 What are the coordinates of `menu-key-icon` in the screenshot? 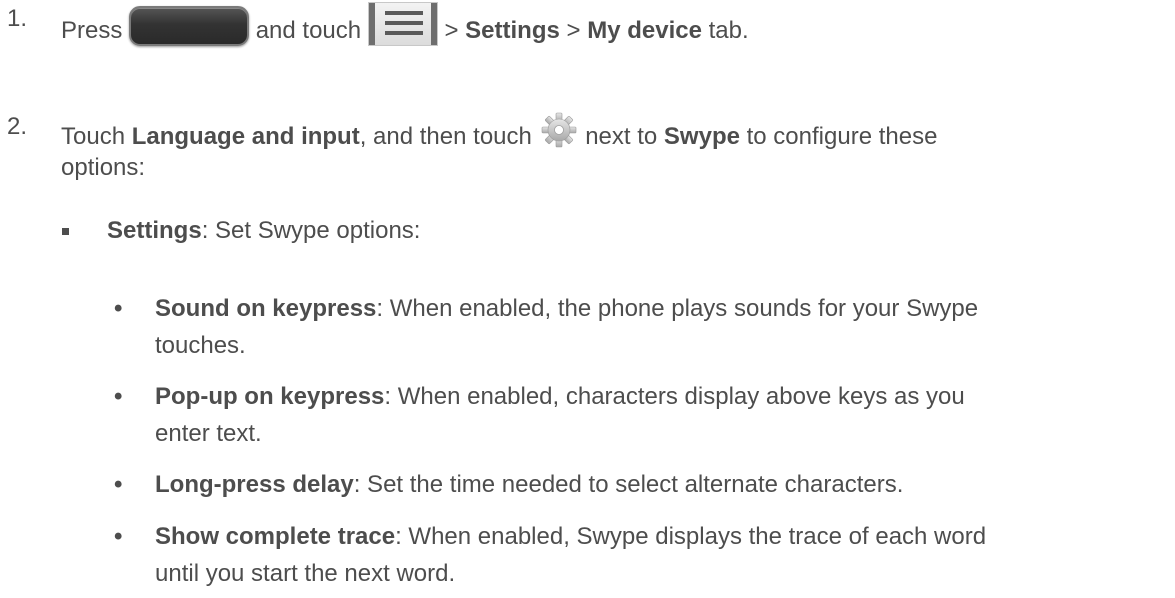 It's located at (402, 24).